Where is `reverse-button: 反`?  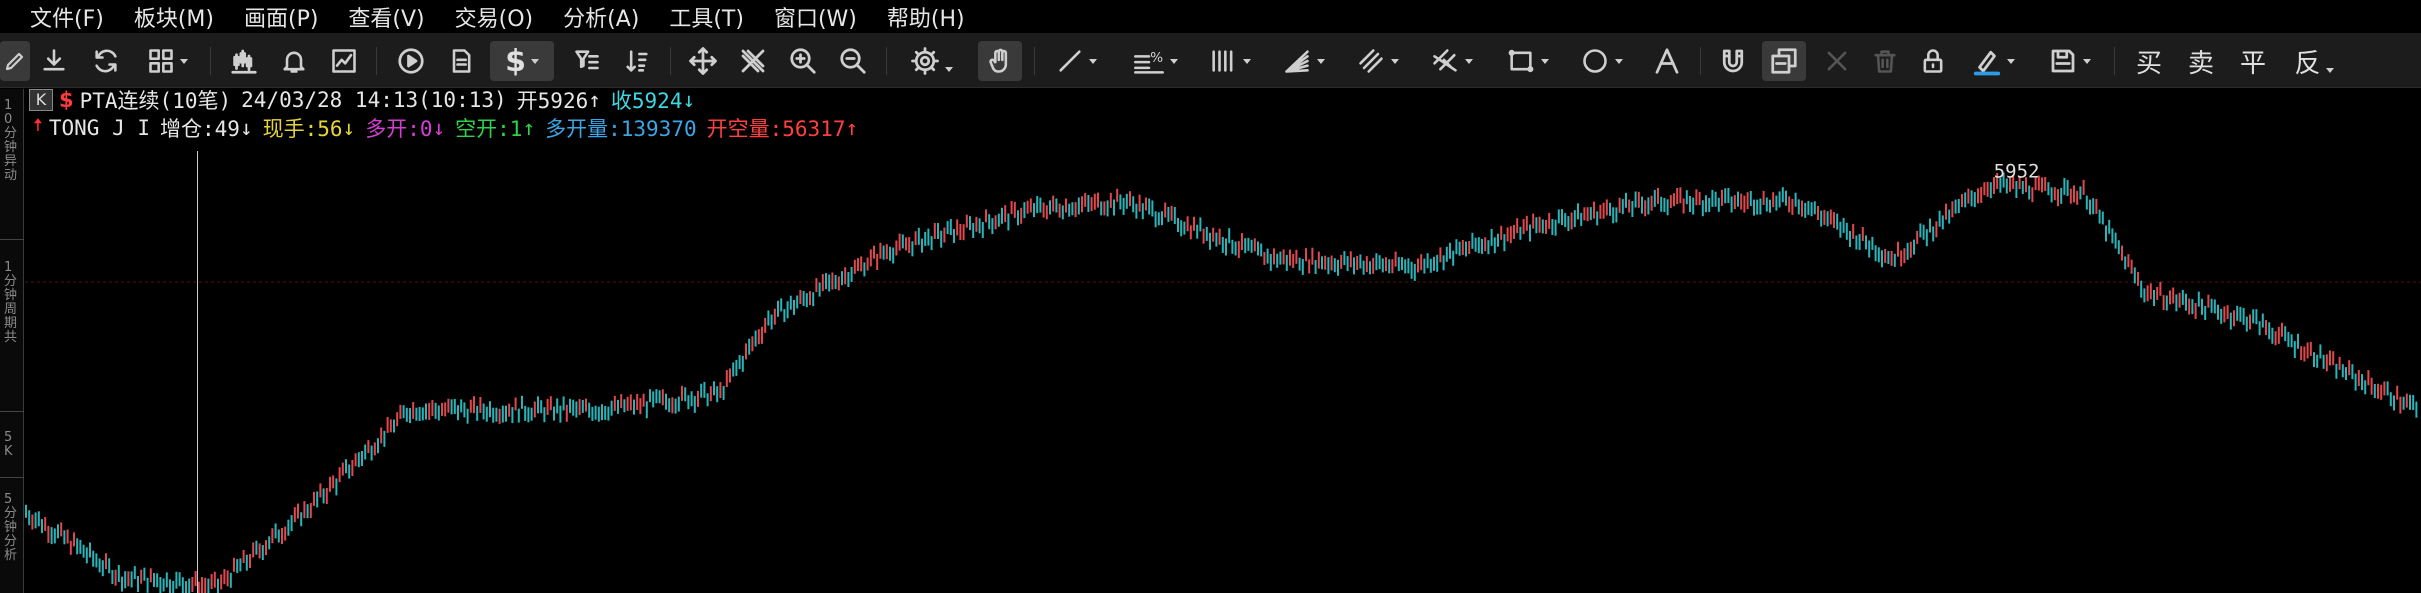 reverse-button: 反 is located at coordinates (2314, 61).